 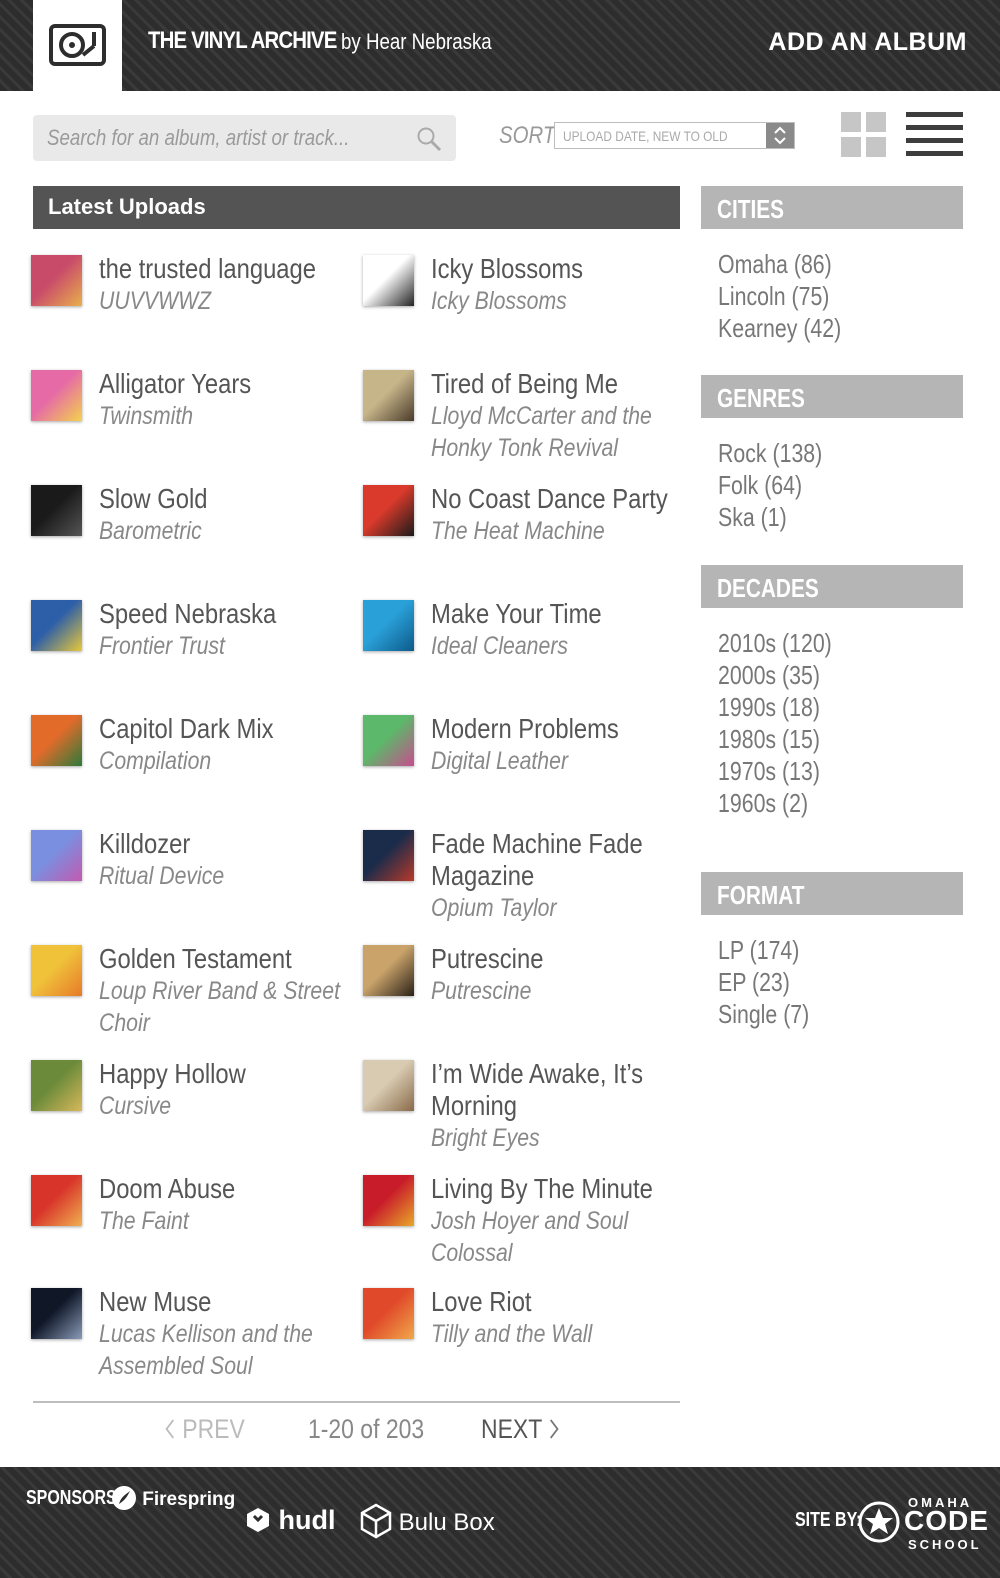 I want to click on genre-item: Folk (64), so click(x=770, y=485).